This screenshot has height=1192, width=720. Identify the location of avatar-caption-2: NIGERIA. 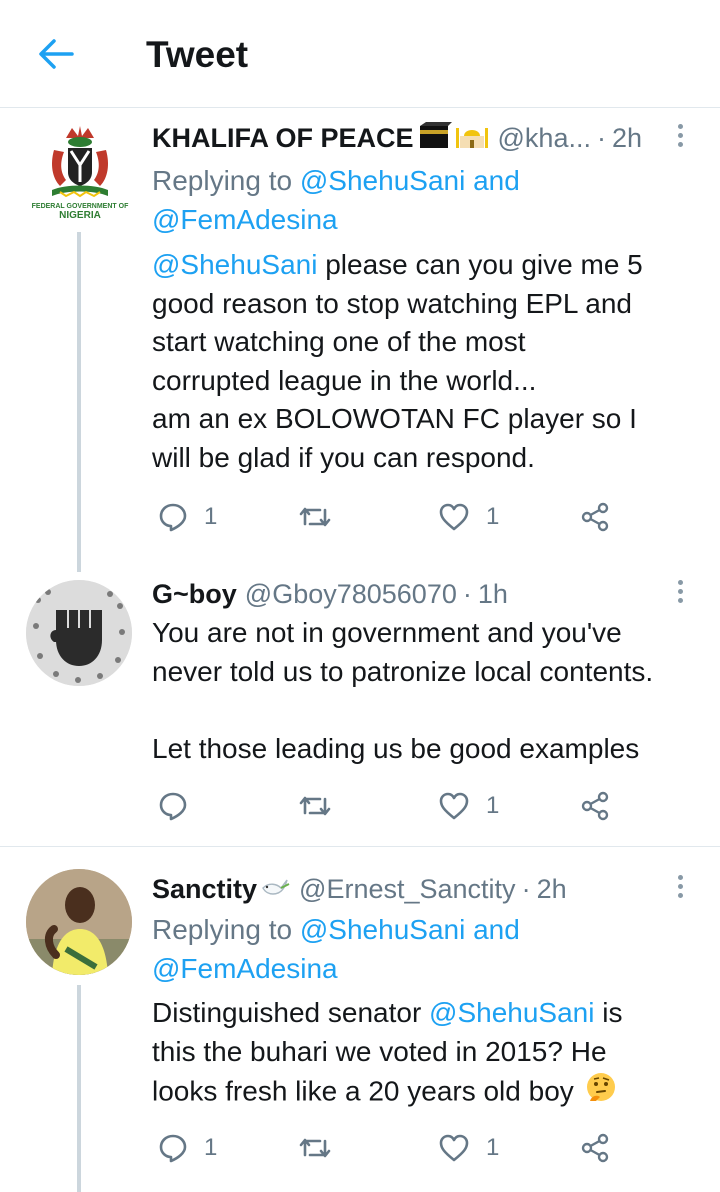
(80, 215).